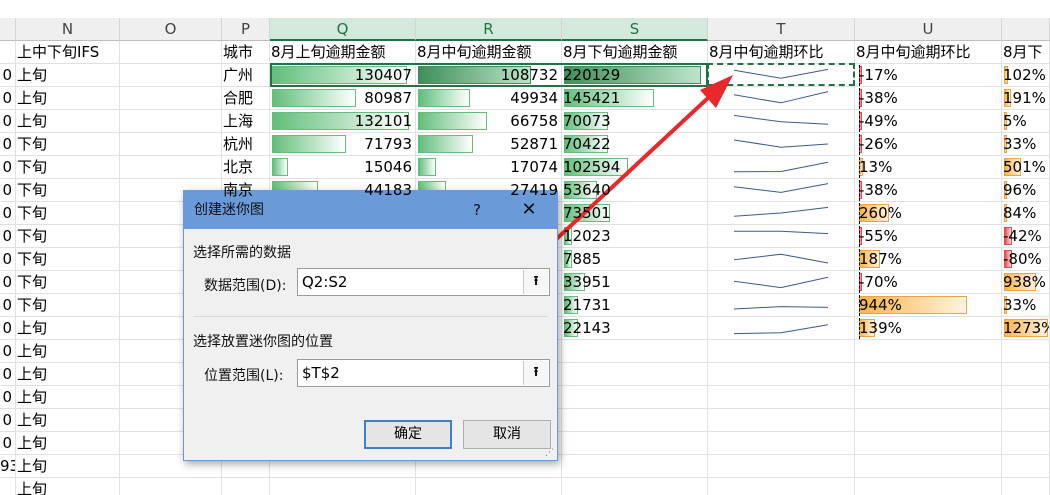 This screenshot has height=495, width=1050. What do you see at coordinates (343, 98) in the screenshot?
I see `amount-cell-q: 80987` at bounding box center [343, 98].